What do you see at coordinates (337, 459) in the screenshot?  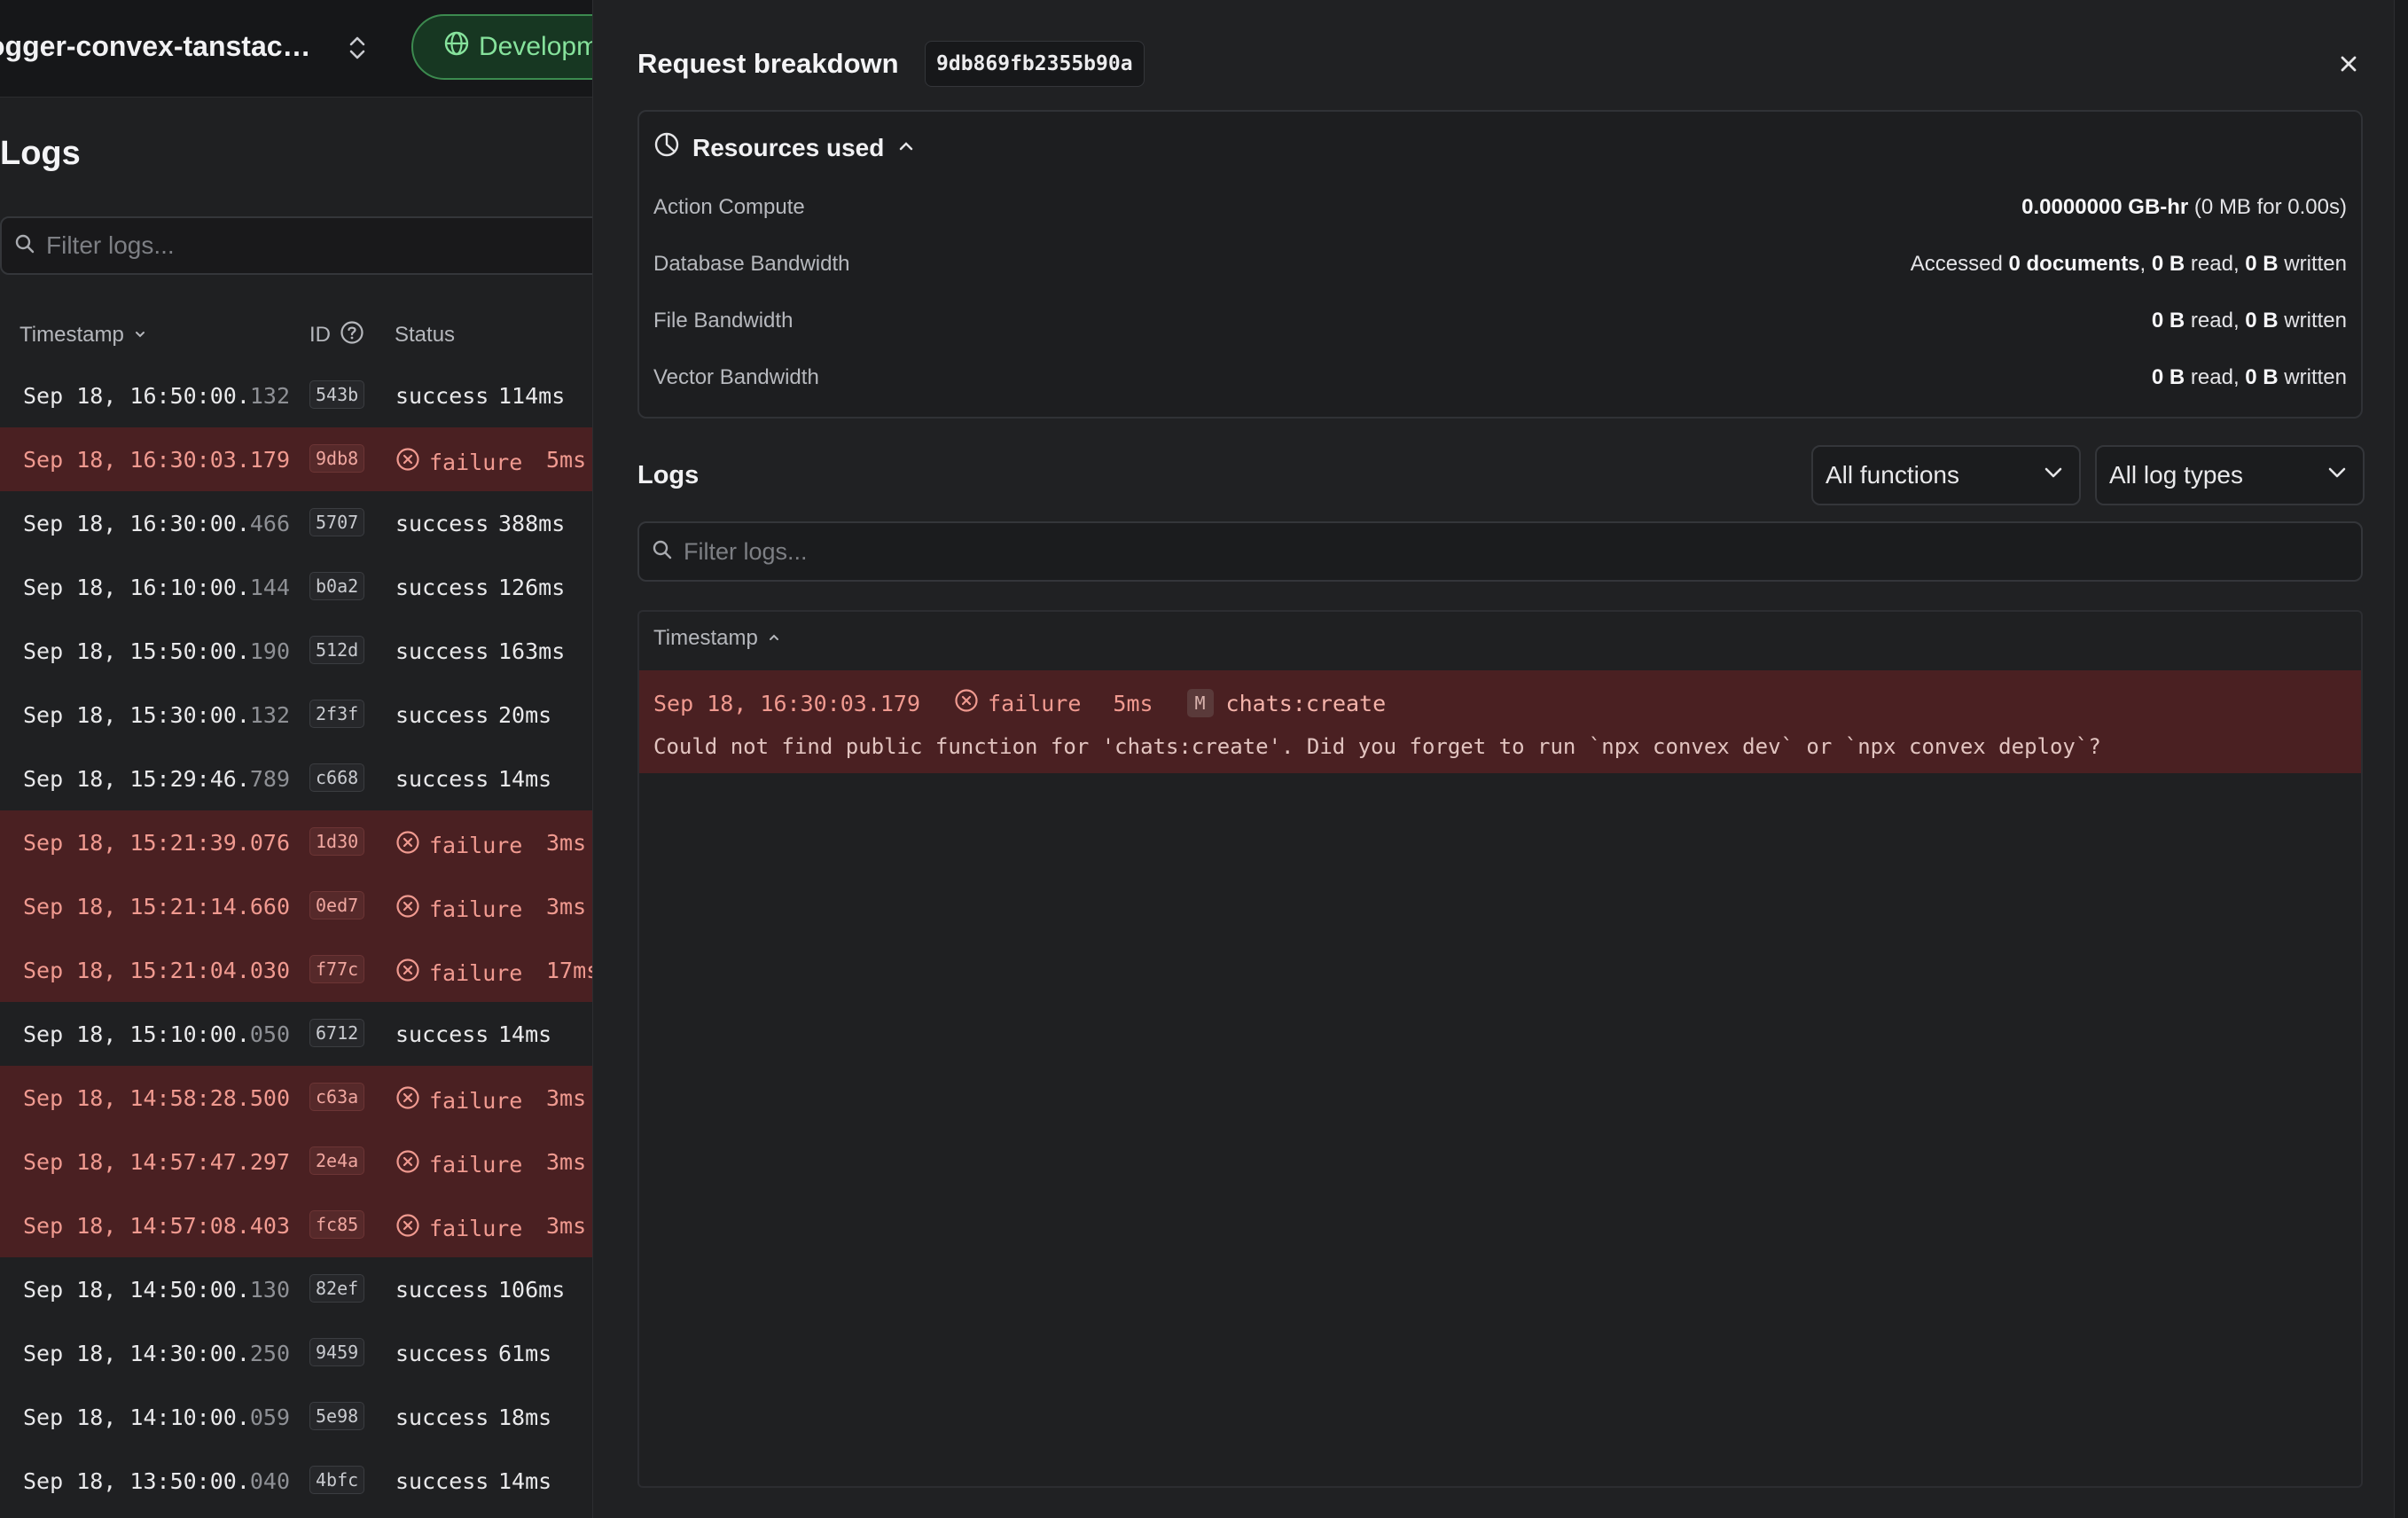 I see `log-row-id: 9db8` at bounding box center [337, 459].